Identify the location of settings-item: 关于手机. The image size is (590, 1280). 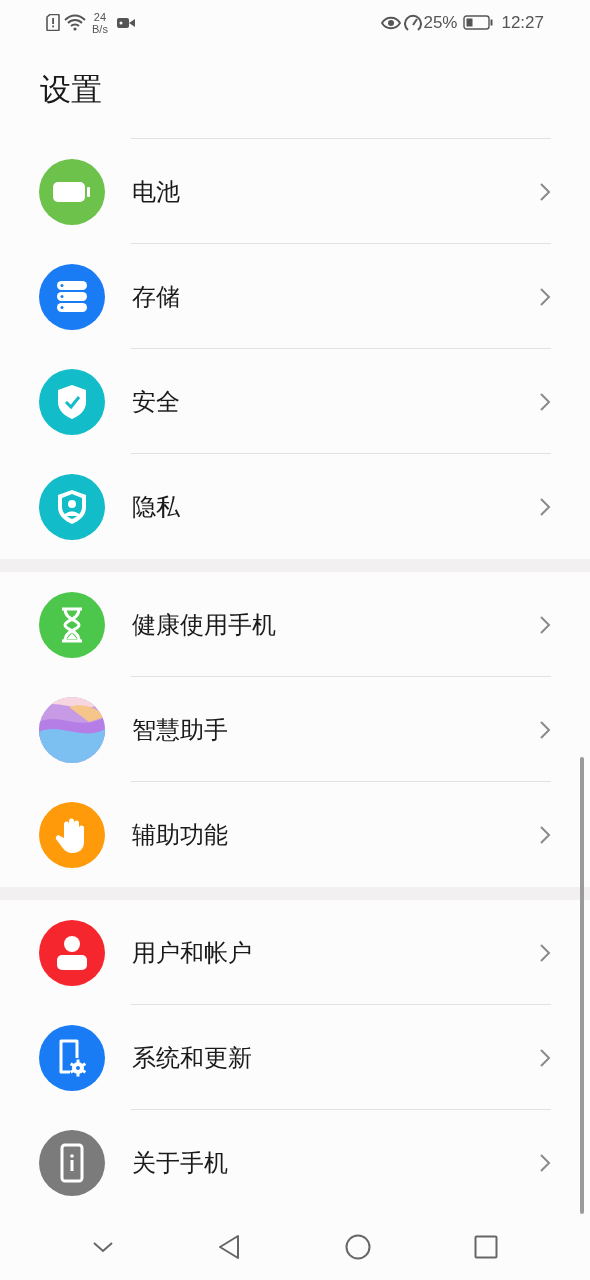
(295, 1162).